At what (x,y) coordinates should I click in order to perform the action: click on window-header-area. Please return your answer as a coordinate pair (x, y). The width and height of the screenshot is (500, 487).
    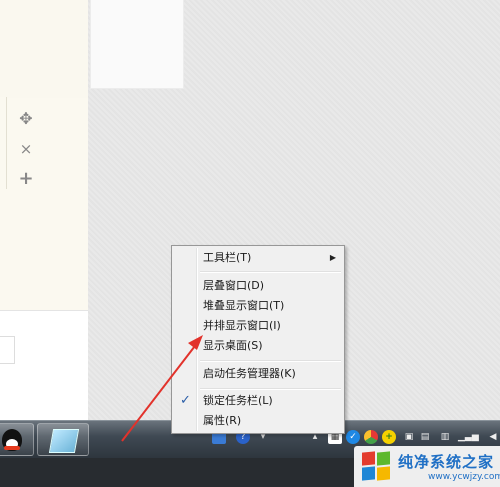
    Looking at the image, I should click on (44, 49).